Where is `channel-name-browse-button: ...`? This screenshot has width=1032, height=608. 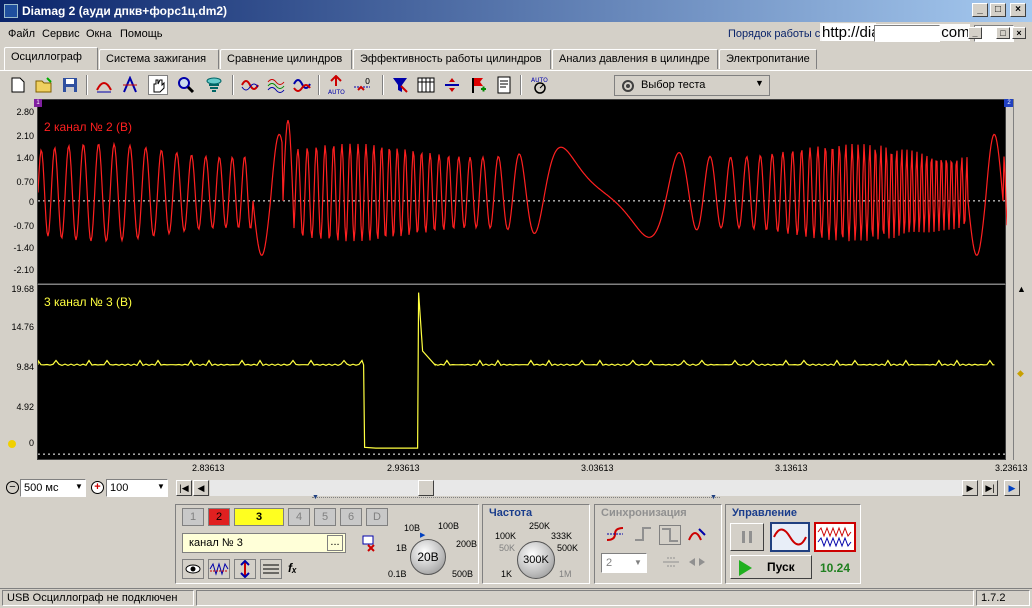 channel-name-browse-button: ... is located at coordinates (335, 543).